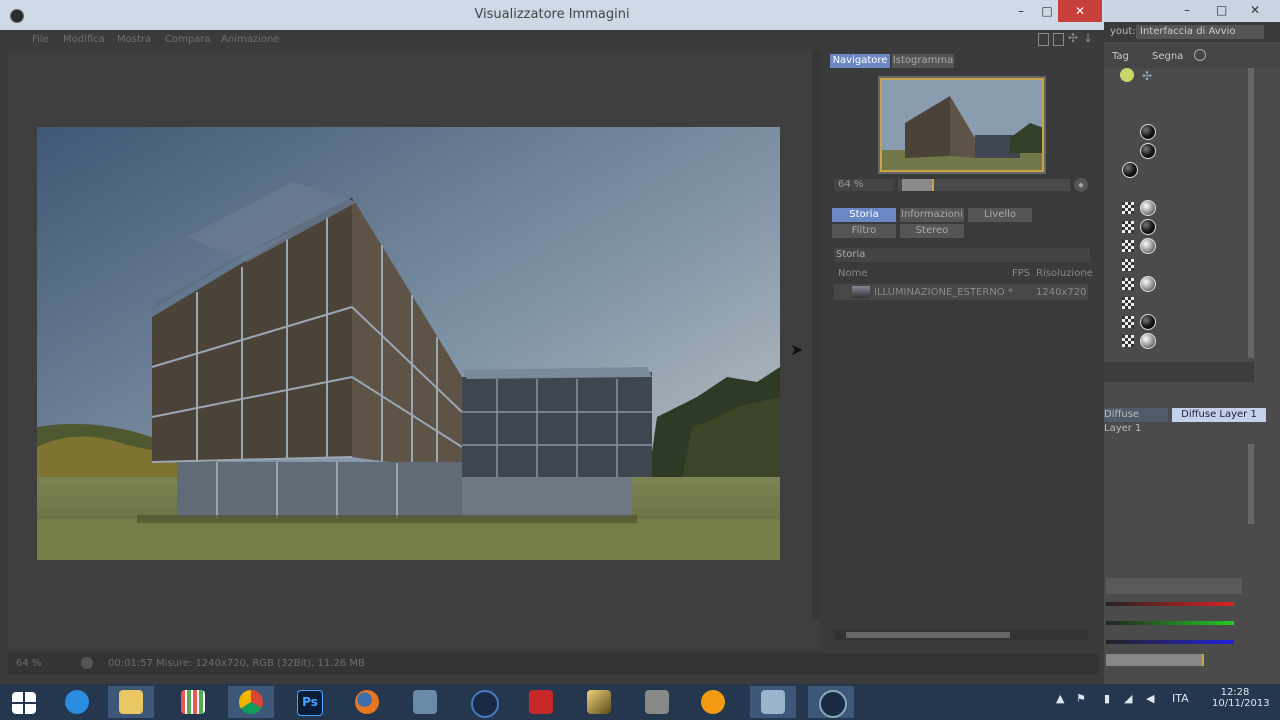 This screenshot has width=1280, height=720. Describe the element at coordinates (77, 702) in the screenshot. I see `internet-explorer-icon` at that location.